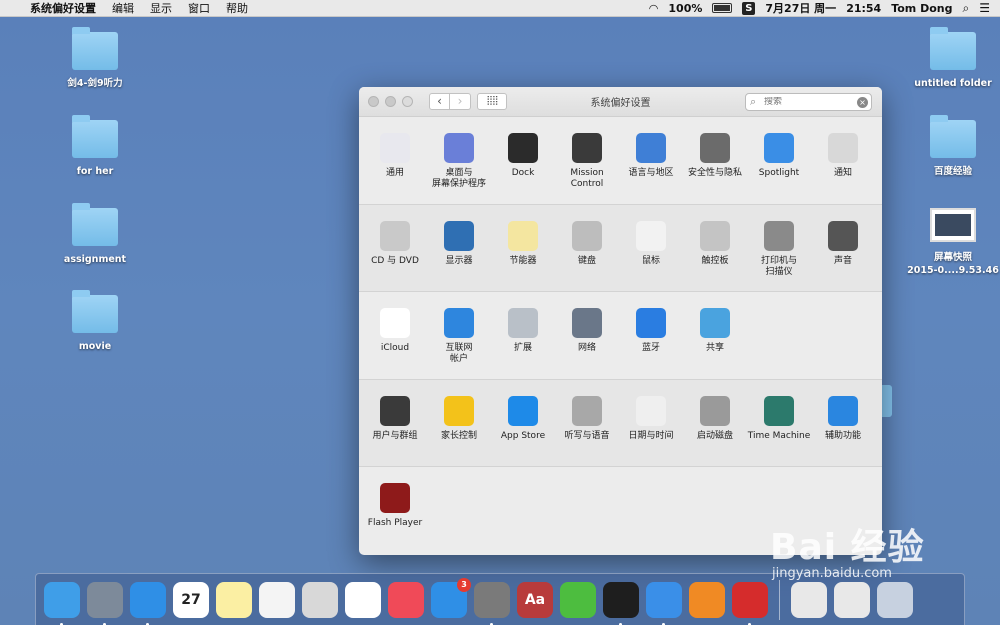  What do you see at coordinates (459, 256) in the screenshot?
I see `pref-item-display: 显示器` at bounding box center [459, 256].